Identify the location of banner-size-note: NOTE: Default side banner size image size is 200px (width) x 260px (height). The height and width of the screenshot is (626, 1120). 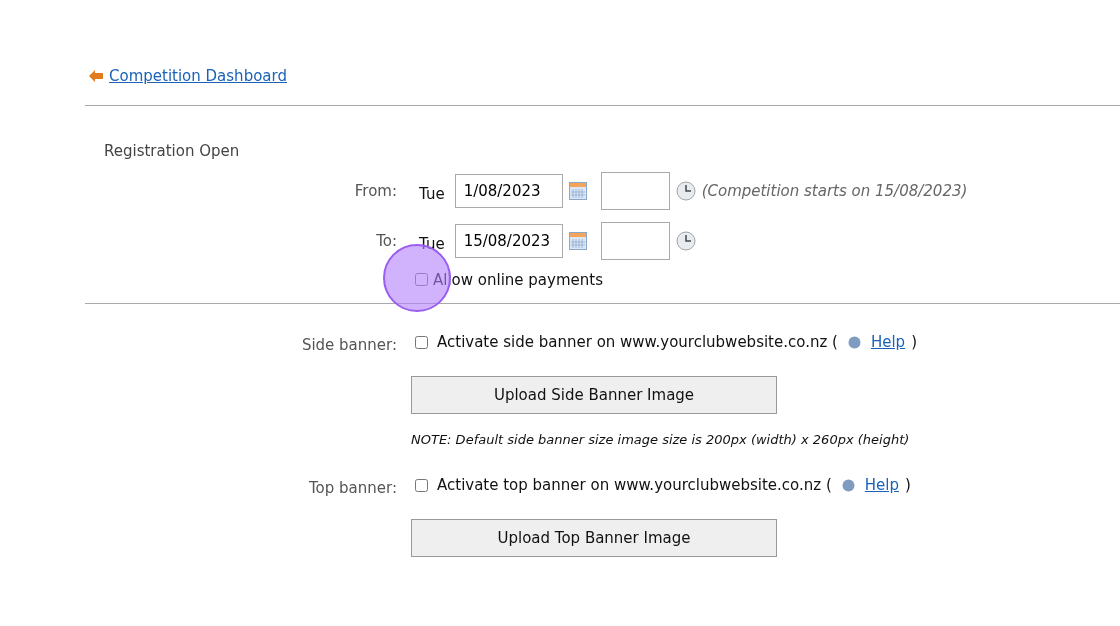
(661, 439).